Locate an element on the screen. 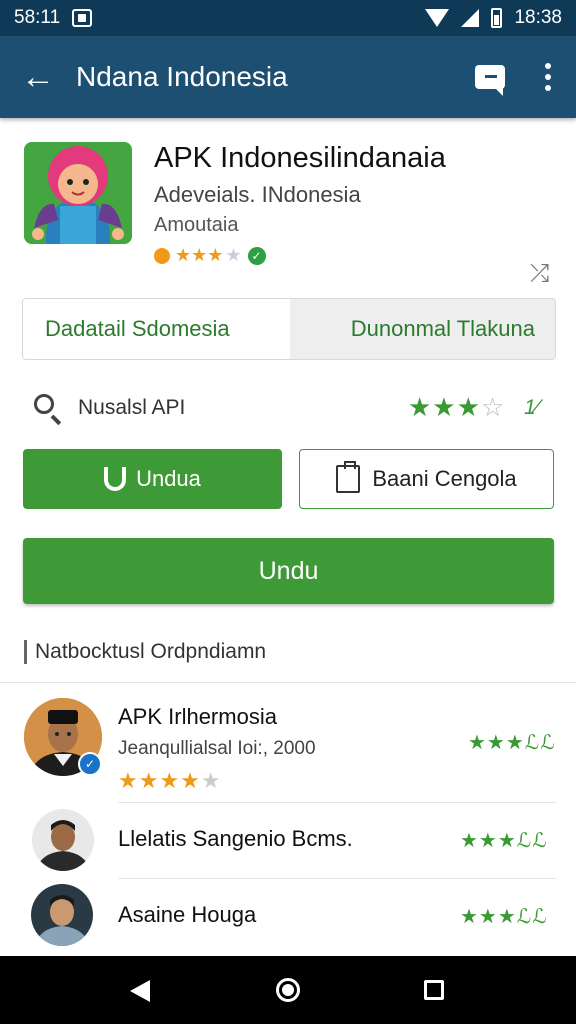  back-button: ← is located at coordinates (38, 77).